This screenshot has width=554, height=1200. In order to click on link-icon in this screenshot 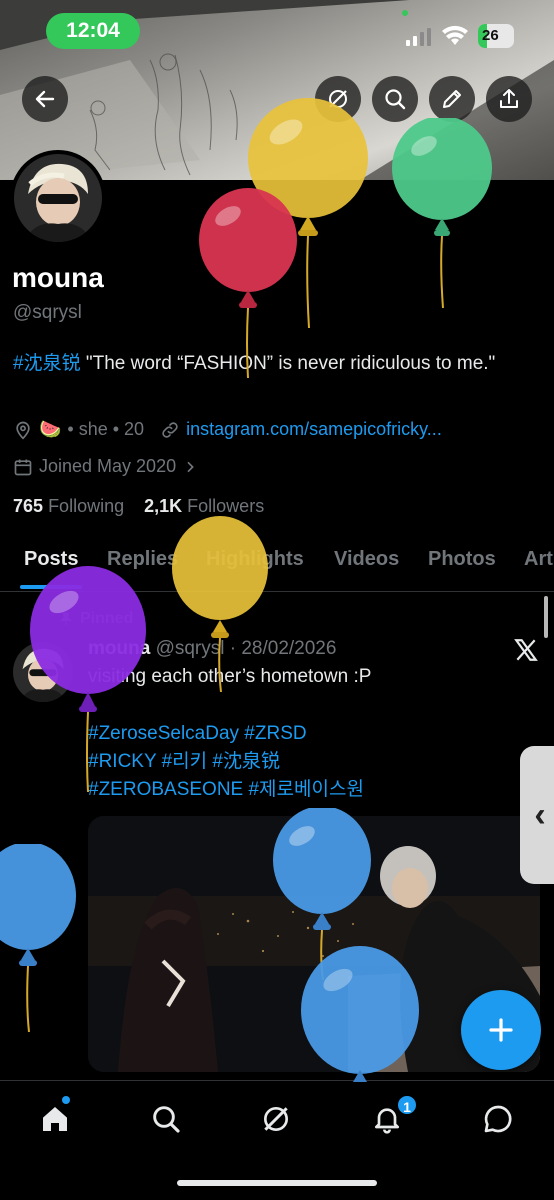, I will do `click(170, 429)`.